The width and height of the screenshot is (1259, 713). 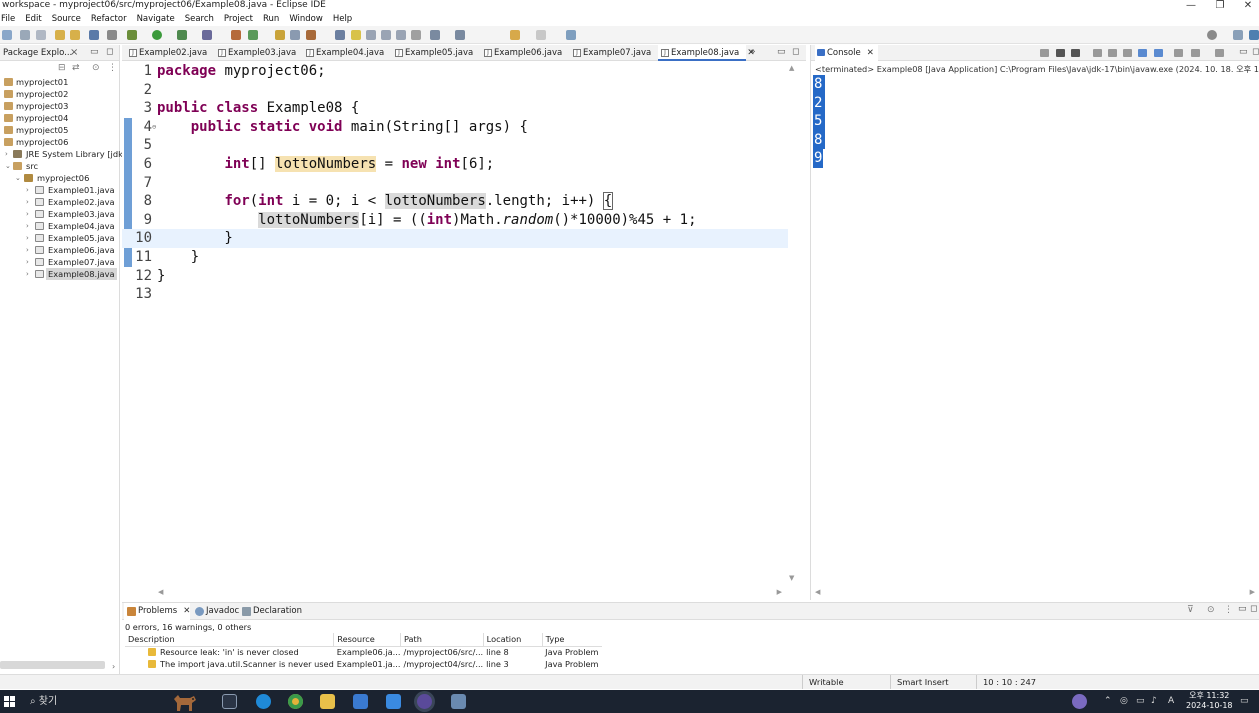 What do you see at coordinates (263, 701) in the screenshot?
I see `edge-icon` at bounding box center [263, 701].